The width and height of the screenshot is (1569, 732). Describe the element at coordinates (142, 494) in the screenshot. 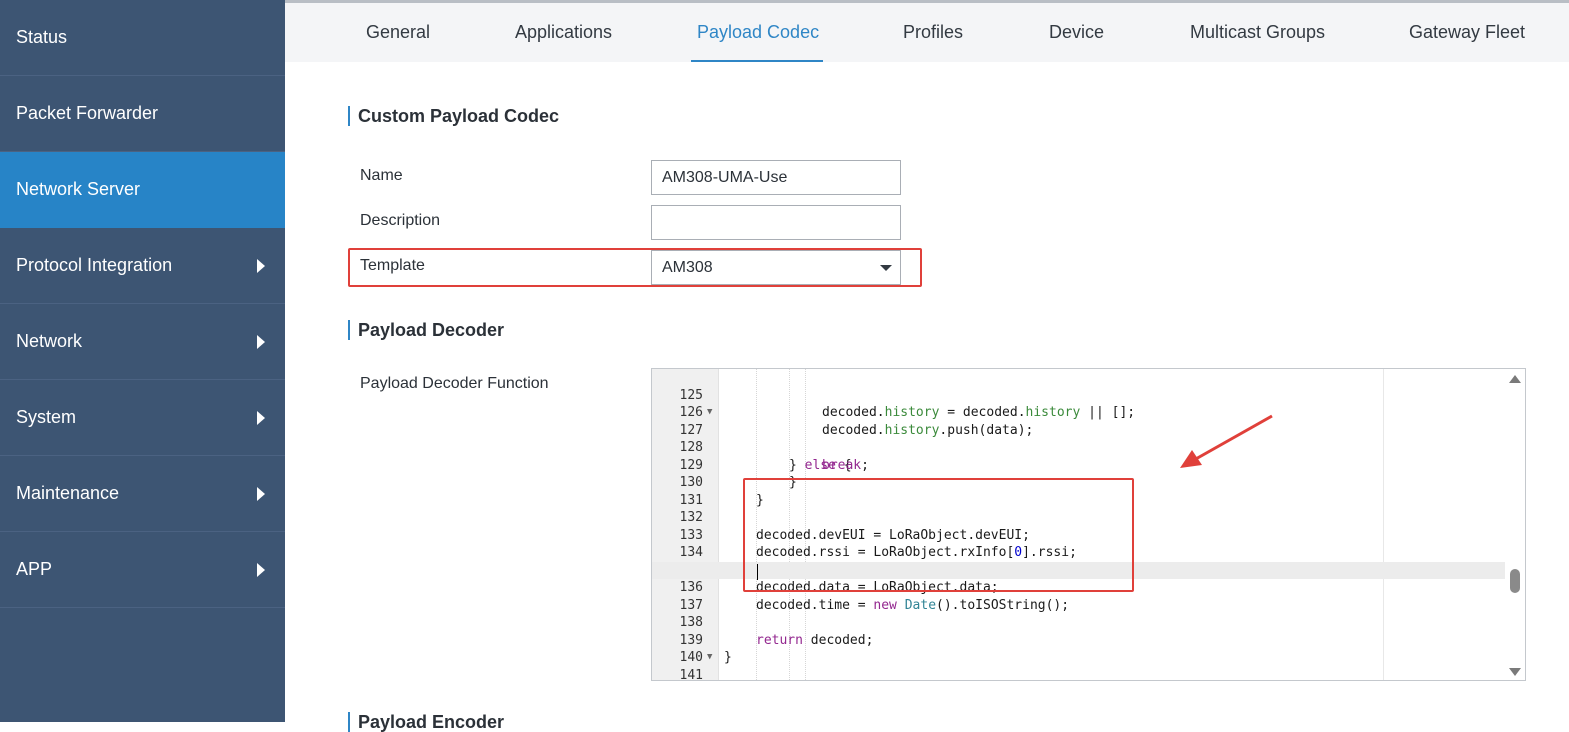

I see `sidebar-item-maintenance: Maintenance` at that location.